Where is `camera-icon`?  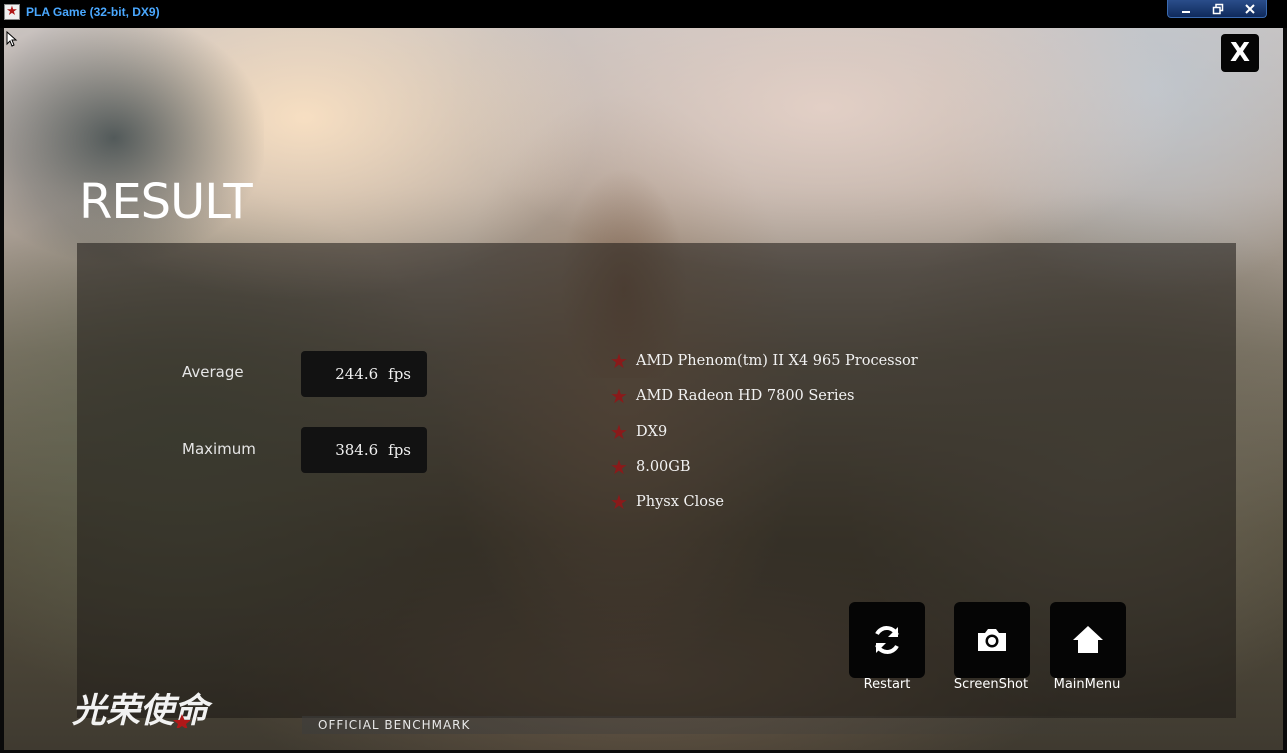 camera-icon is located at coordinates (992, 640).